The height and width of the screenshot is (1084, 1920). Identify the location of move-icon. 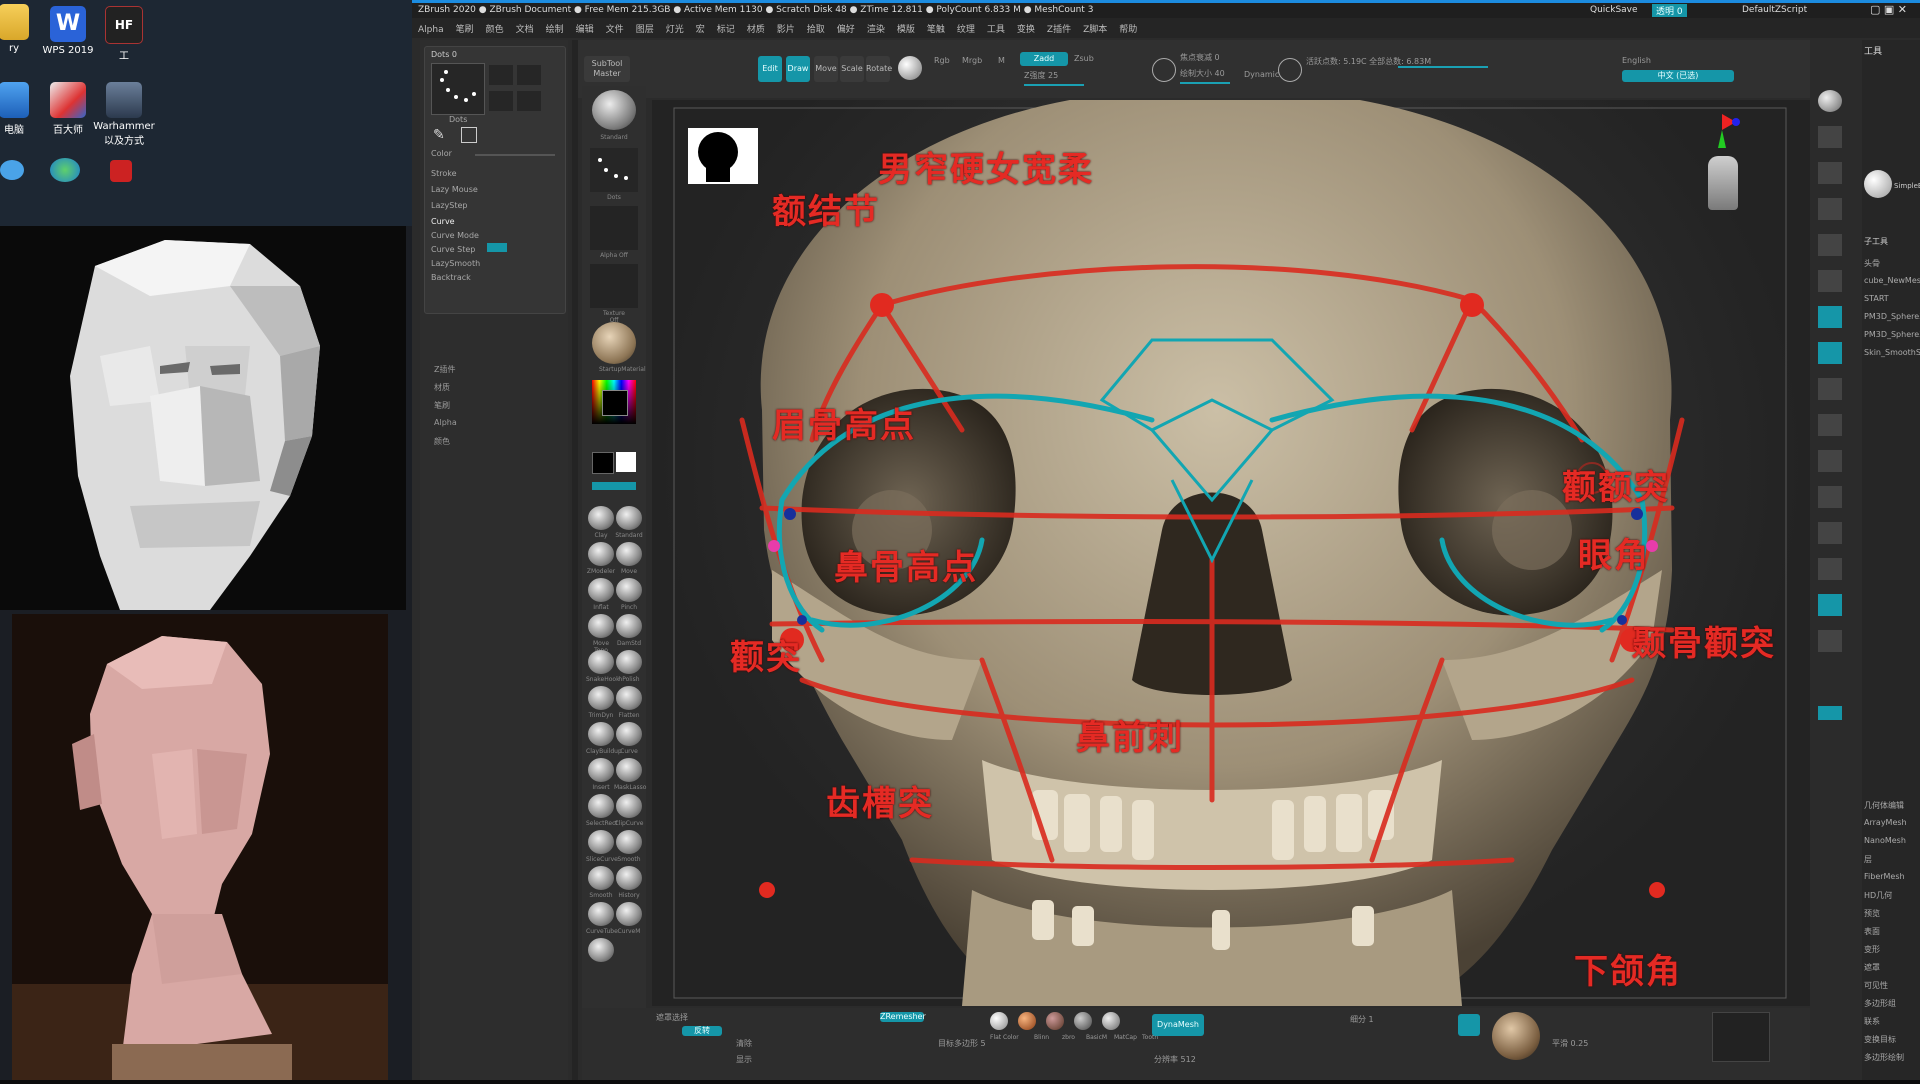
(1830, 461).